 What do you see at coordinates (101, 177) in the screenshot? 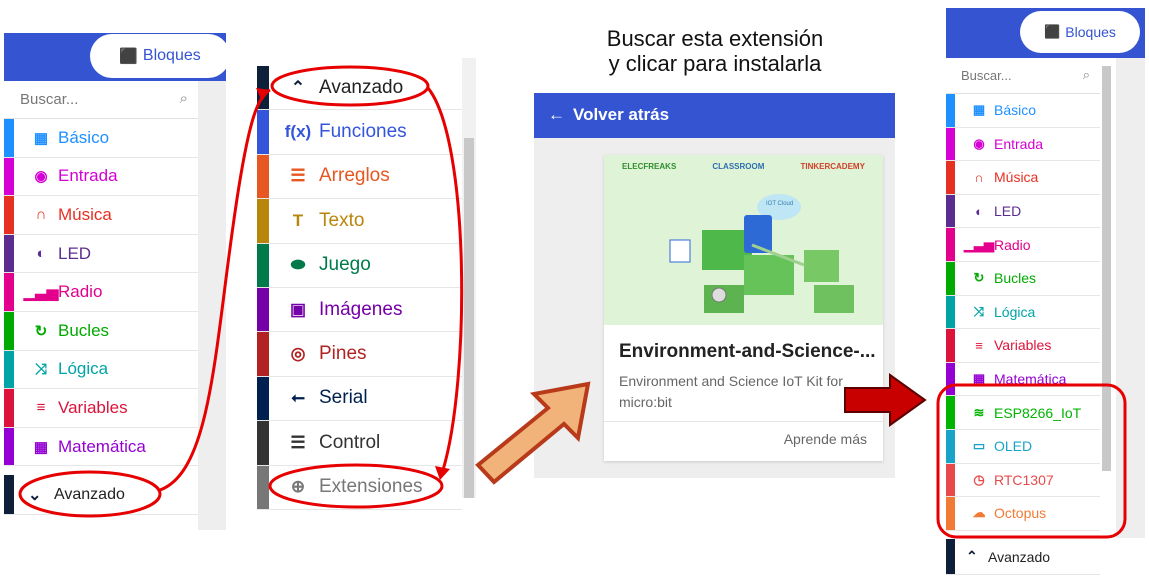
I see `left-category-entrada: ◉ Entrada` at bounding box center [101, 177].